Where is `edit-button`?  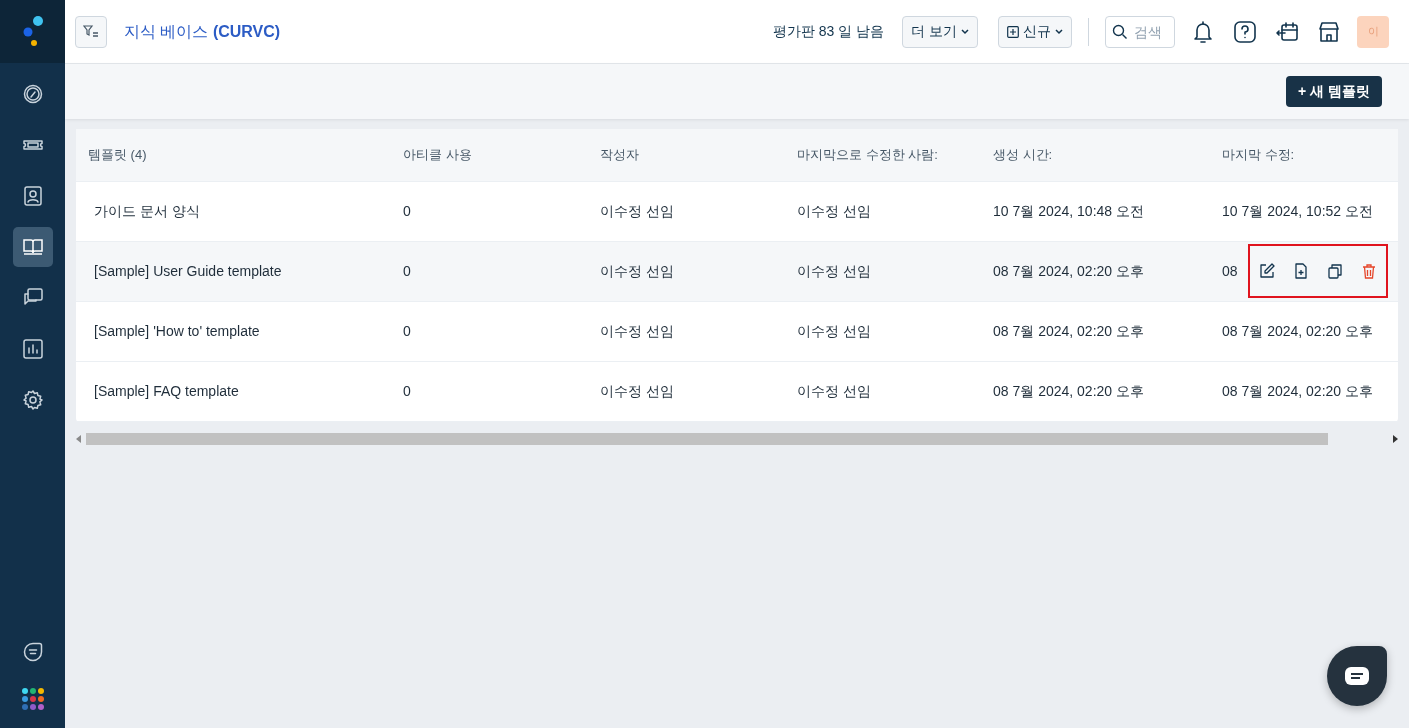
edit-button is located at coordinates (1267, 271).